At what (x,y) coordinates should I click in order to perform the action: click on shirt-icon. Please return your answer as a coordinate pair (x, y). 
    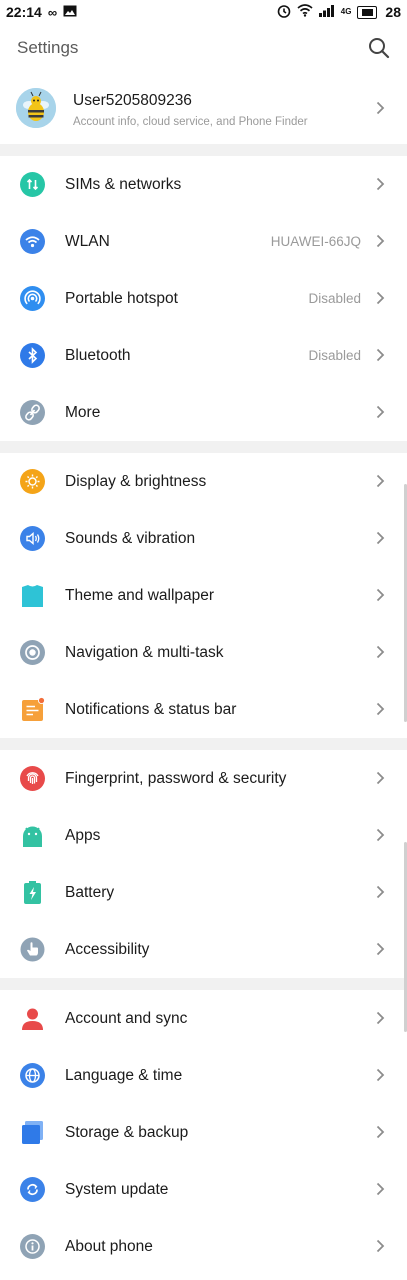
    Looking at the image, I should click on (32, 595).